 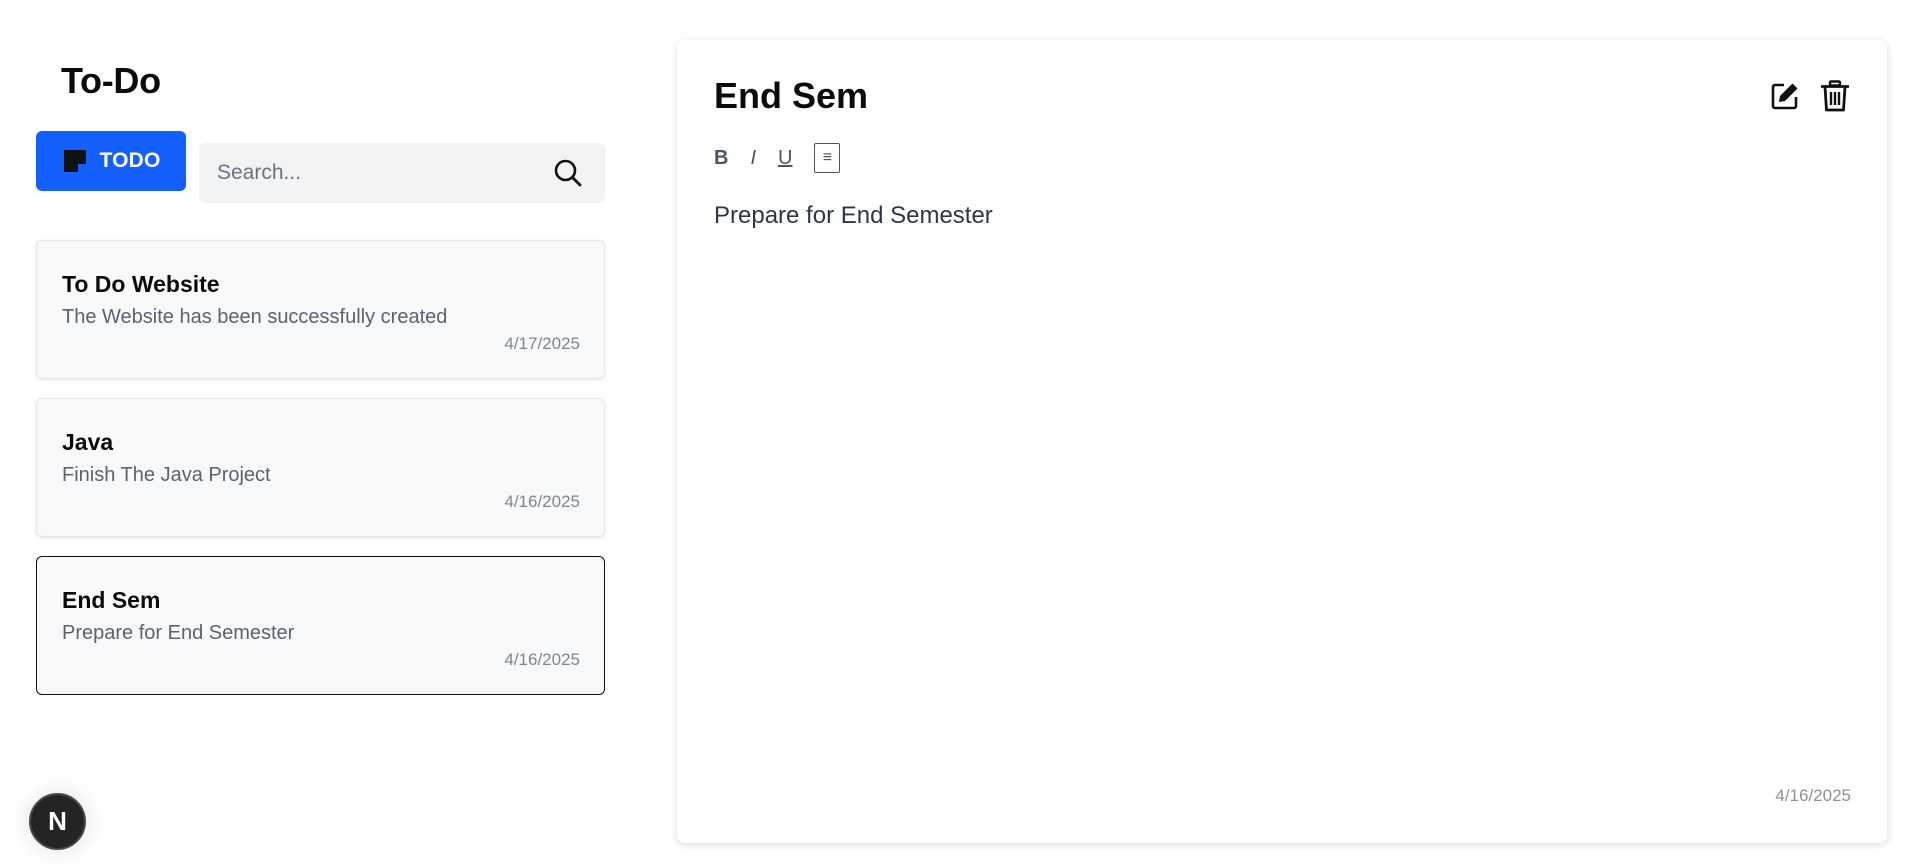 I want to click on note-card: Java Finish The Java Project 4/16/2025, so click(x=320, y=467).